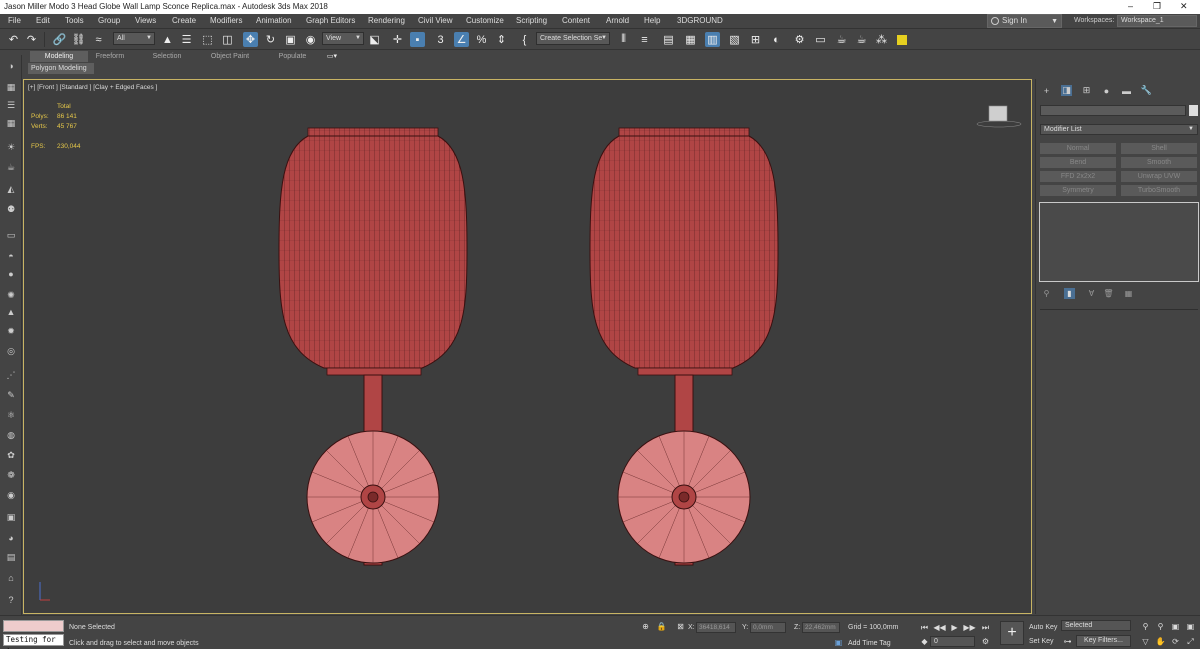 This screenshot has width=1200, height=649. What do you see at coordinates (13, 39) in the screenshot?
I see `undo-icon: ↶` at bounding box center [13, 39].